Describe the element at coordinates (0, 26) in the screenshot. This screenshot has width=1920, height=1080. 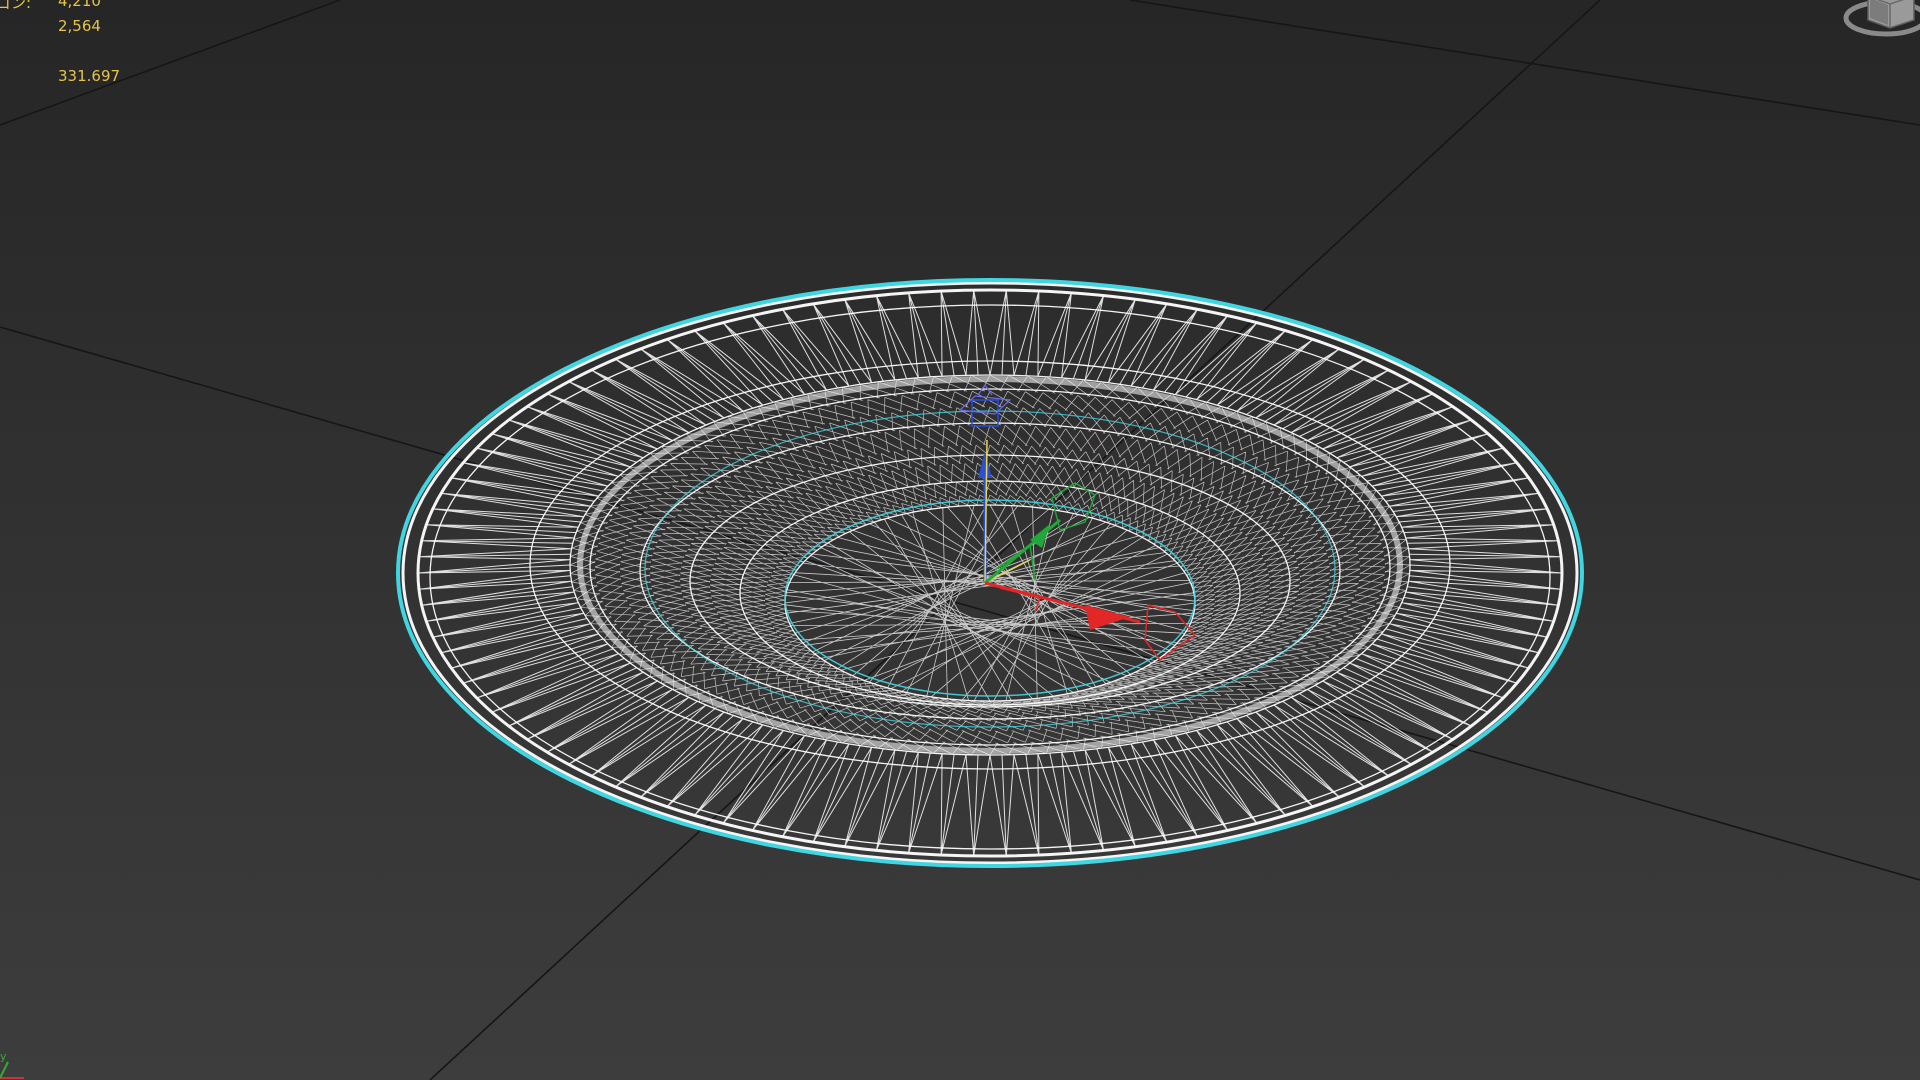
I see `stats-vertices-label: :` at that location.